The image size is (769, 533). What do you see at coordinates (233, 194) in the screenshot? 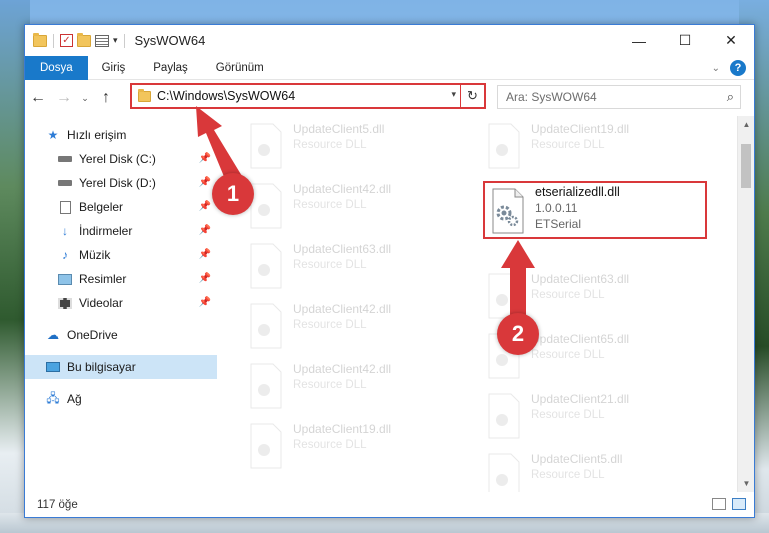
I see `annotation-badge-1: 1` at bounding box center [233, 194].